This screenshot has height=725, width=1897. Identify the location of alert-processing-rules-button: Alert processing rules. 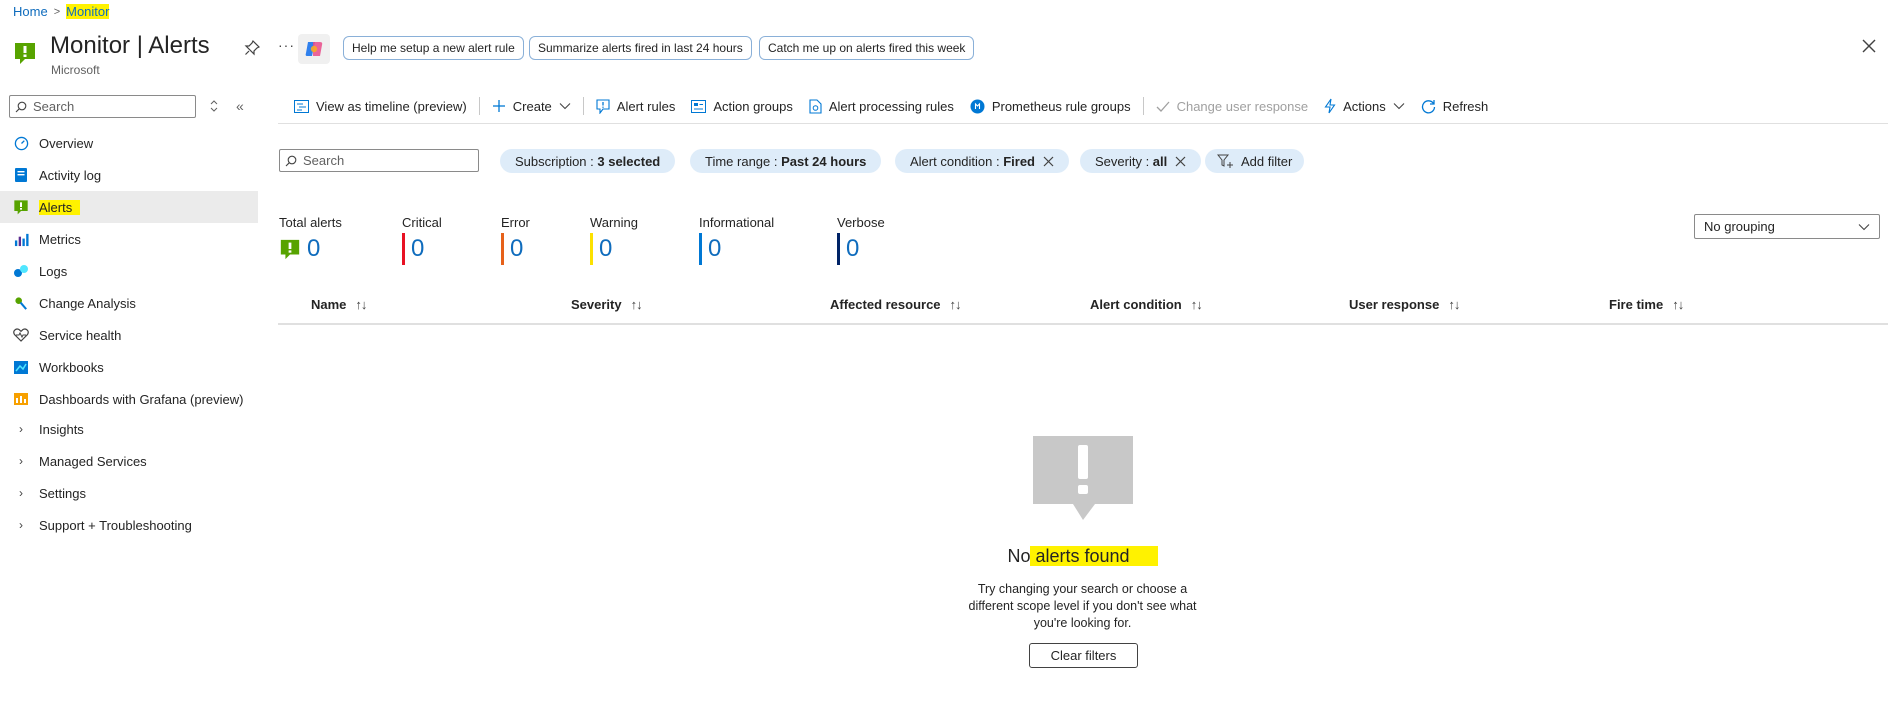
(881, 106).